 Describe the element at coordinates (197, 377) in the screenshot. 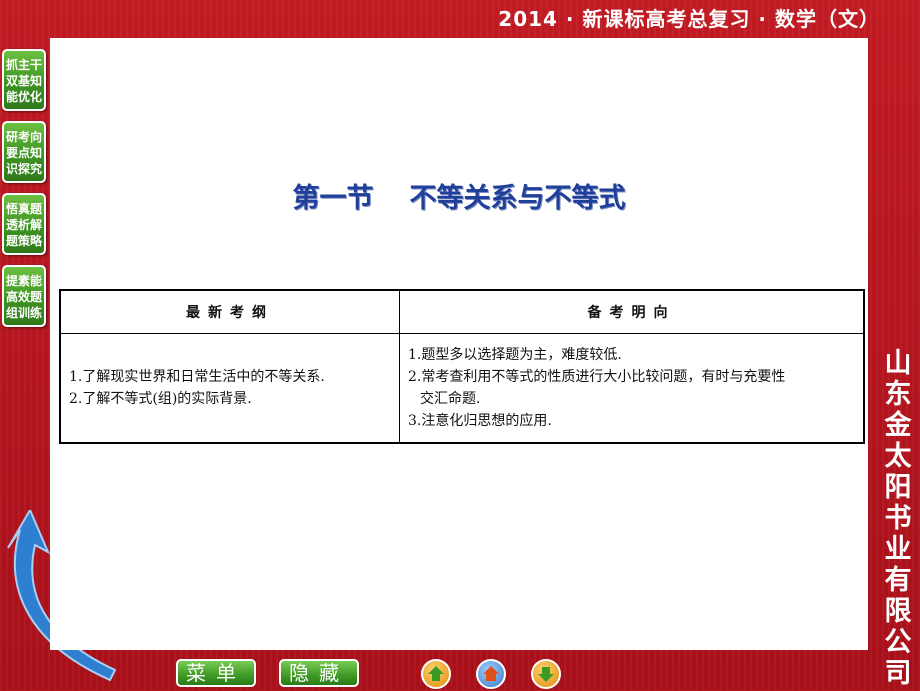

I see `list-item: 1.了解现实世界和日常生活中的不等关系.` at that location.